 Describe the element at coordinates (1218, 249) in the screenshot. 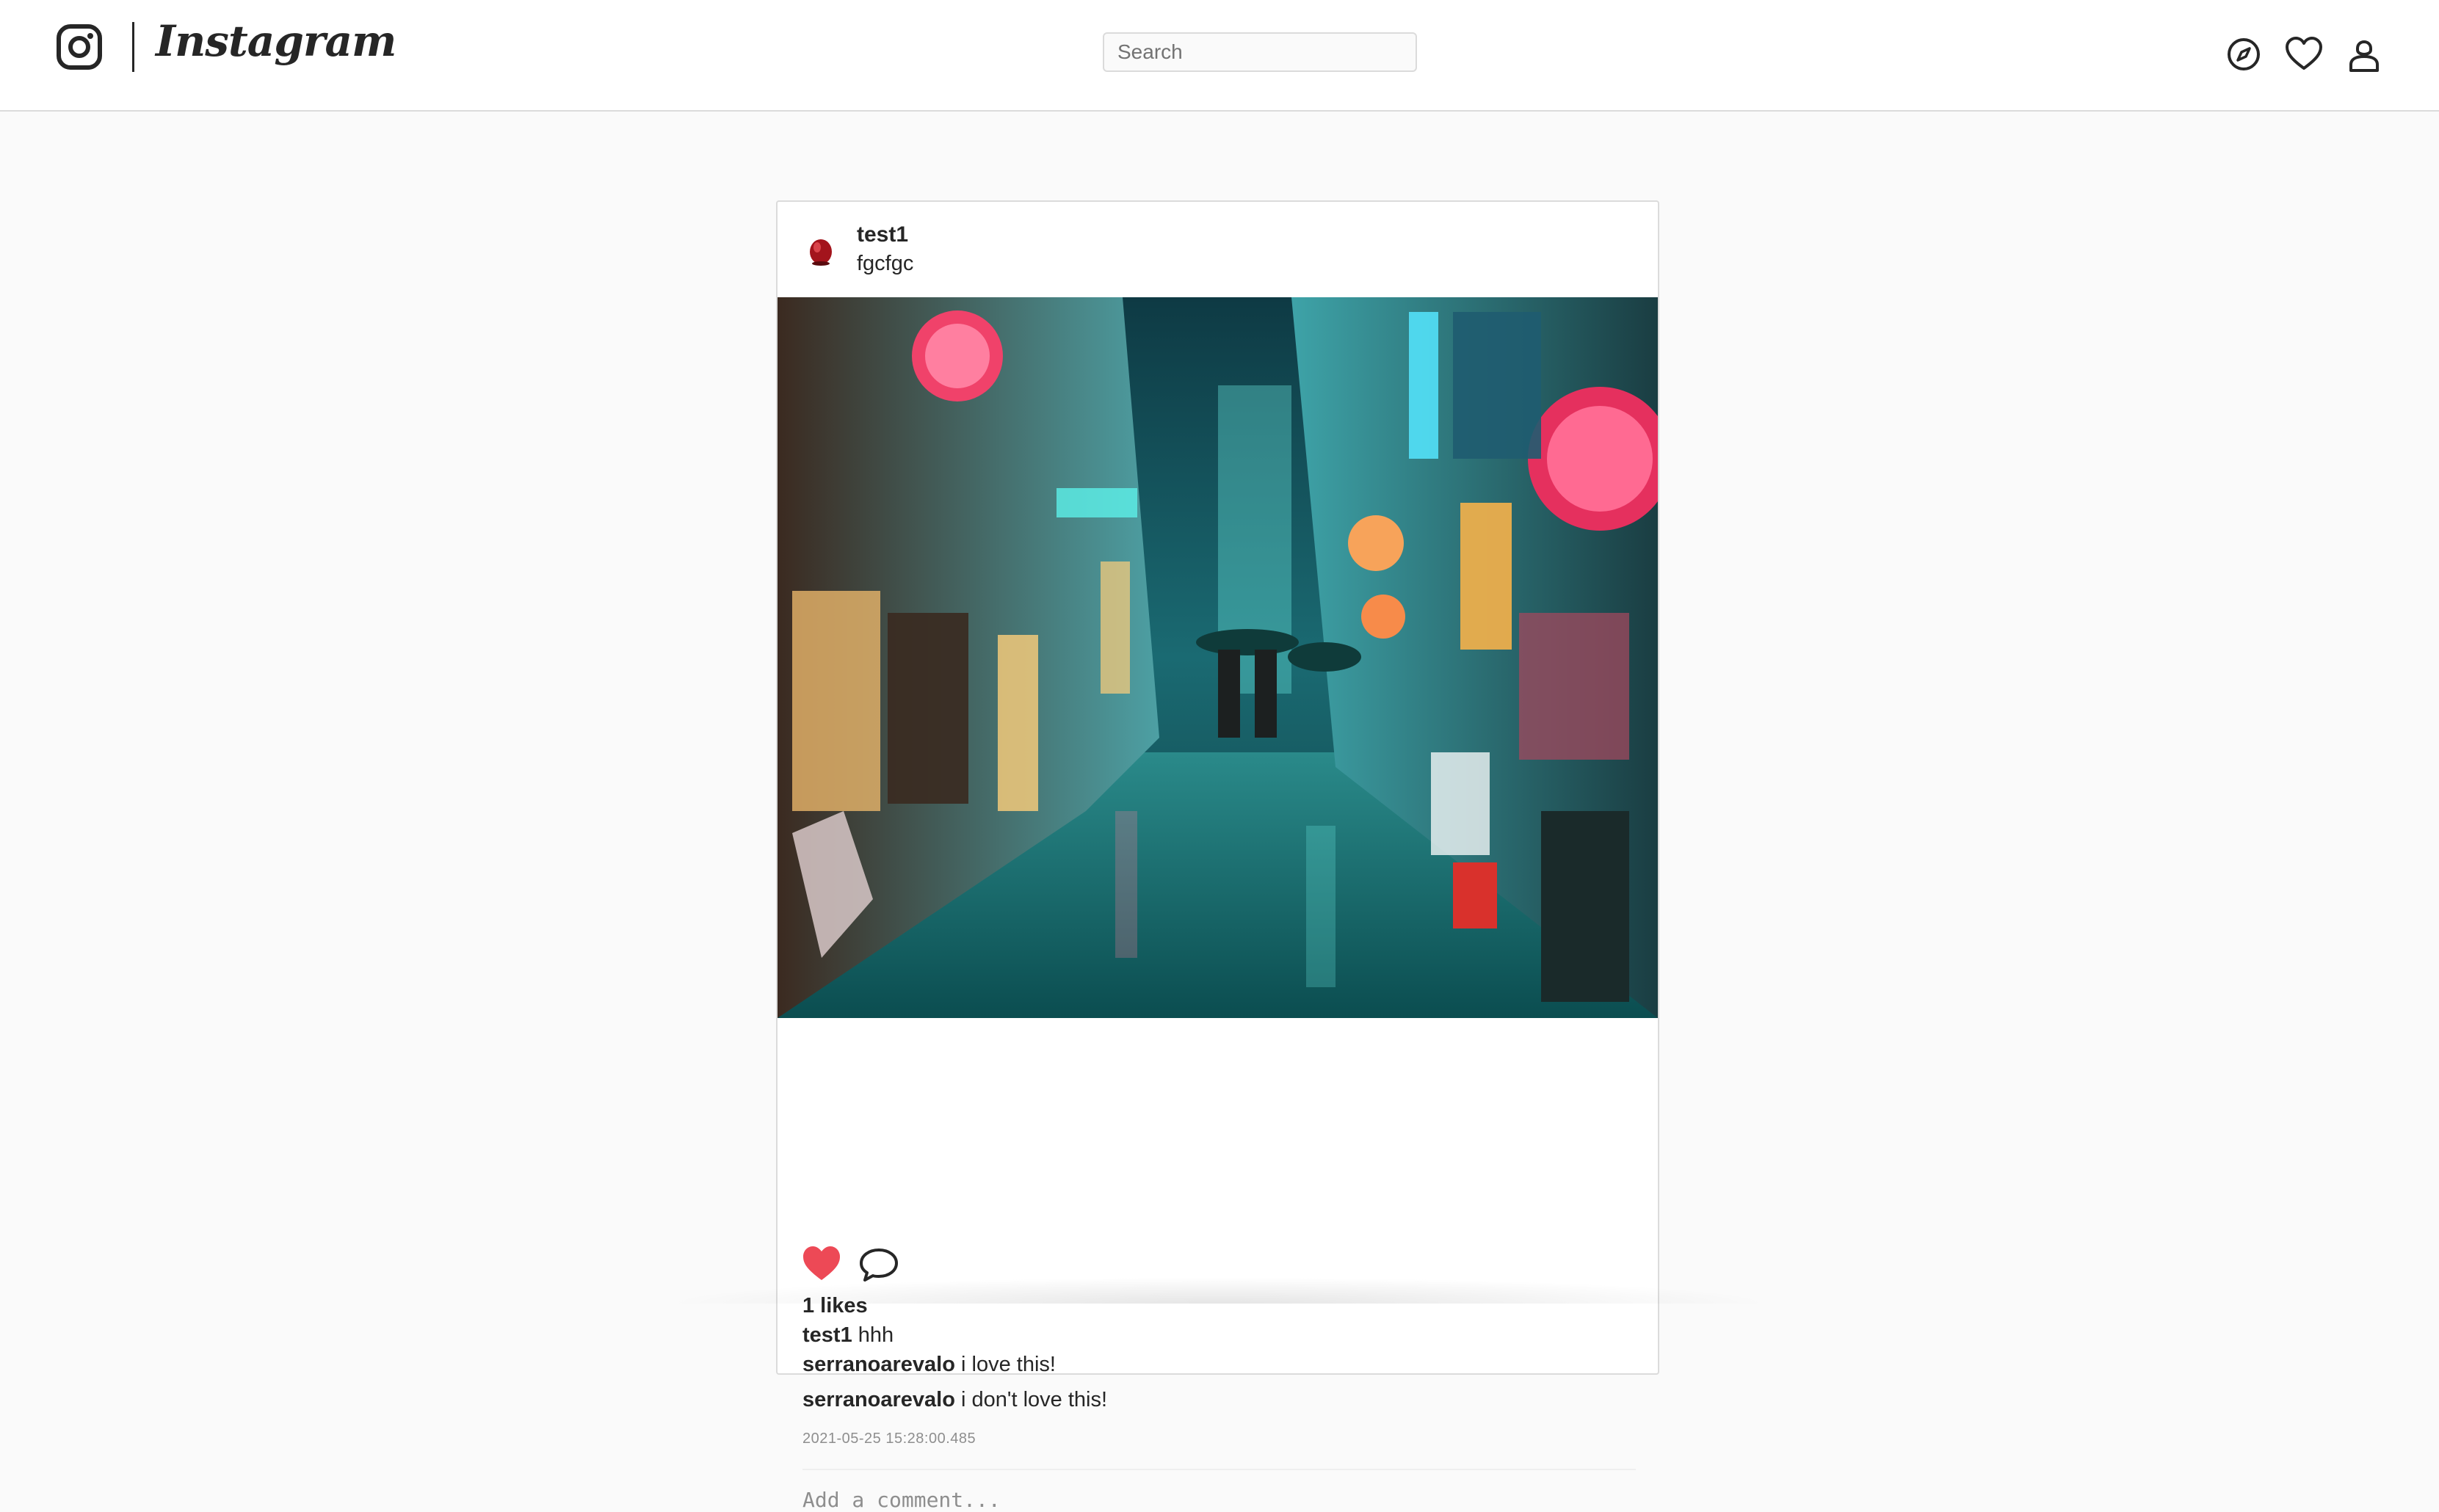

I see `post-header: test1 fgcfgc` at that location.